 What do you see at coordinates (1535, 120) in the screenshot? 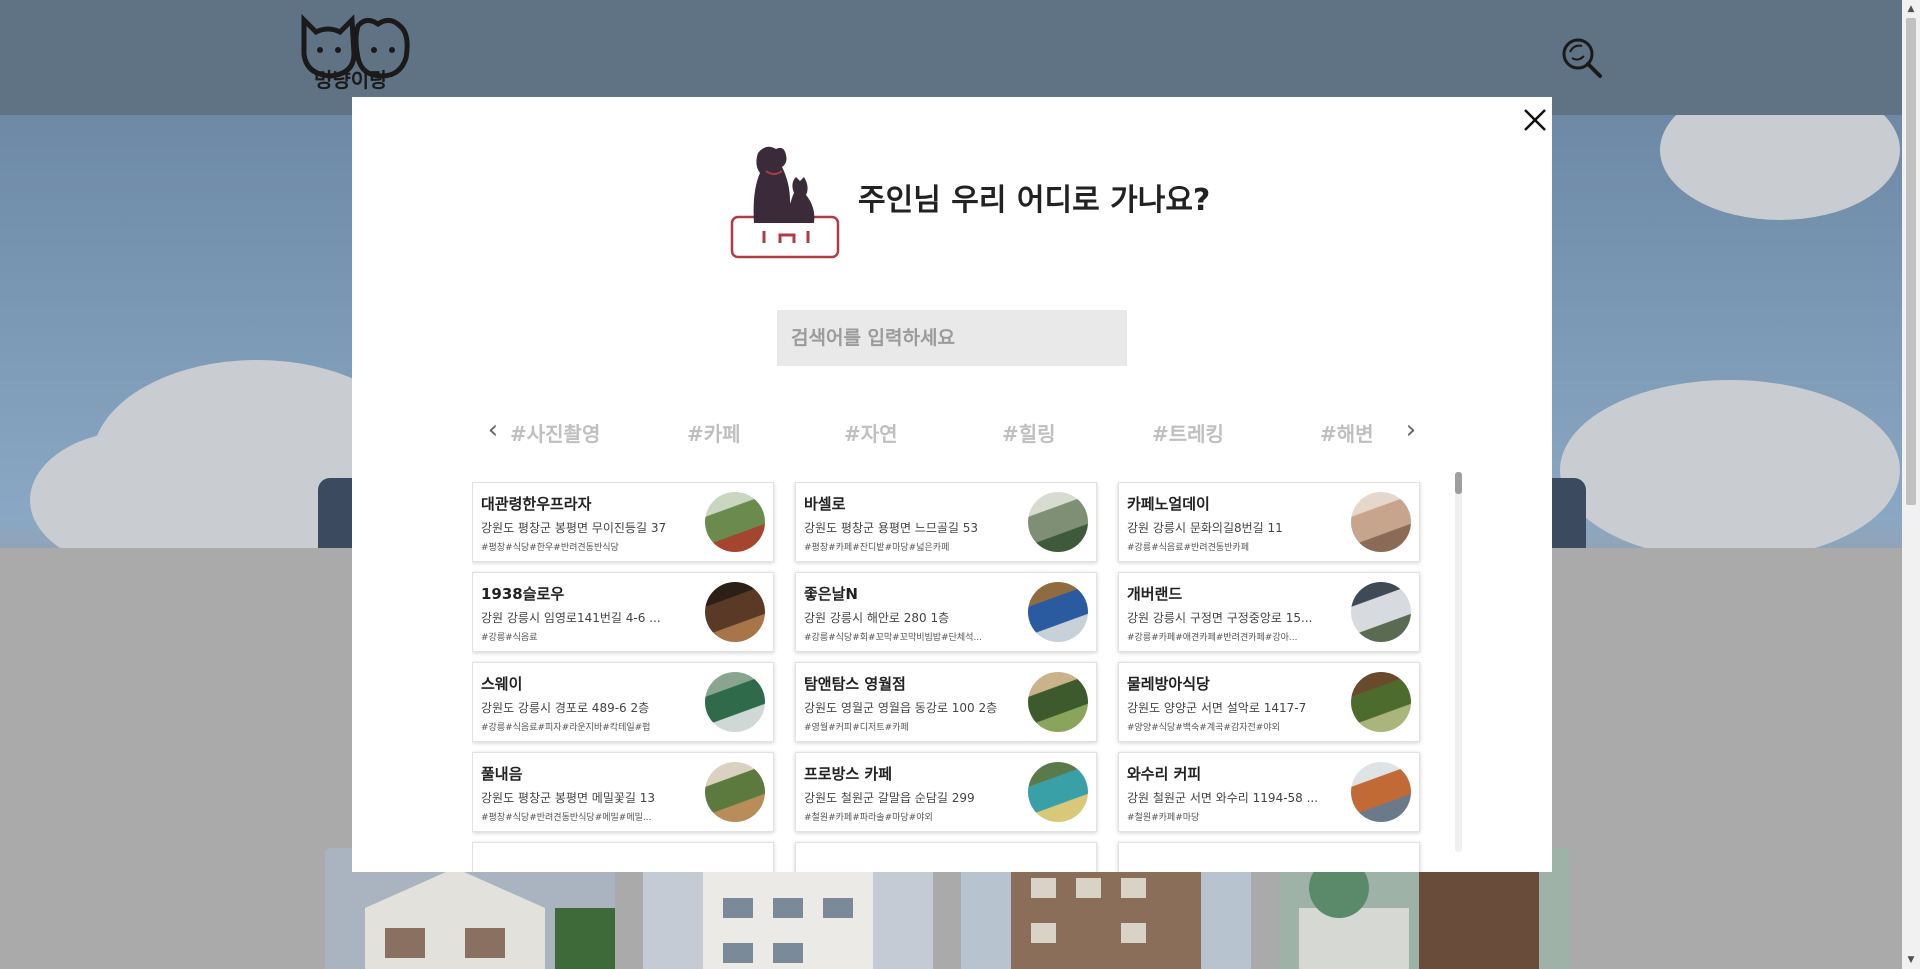
I see `close-icon` at bounding box center [1535, 120].